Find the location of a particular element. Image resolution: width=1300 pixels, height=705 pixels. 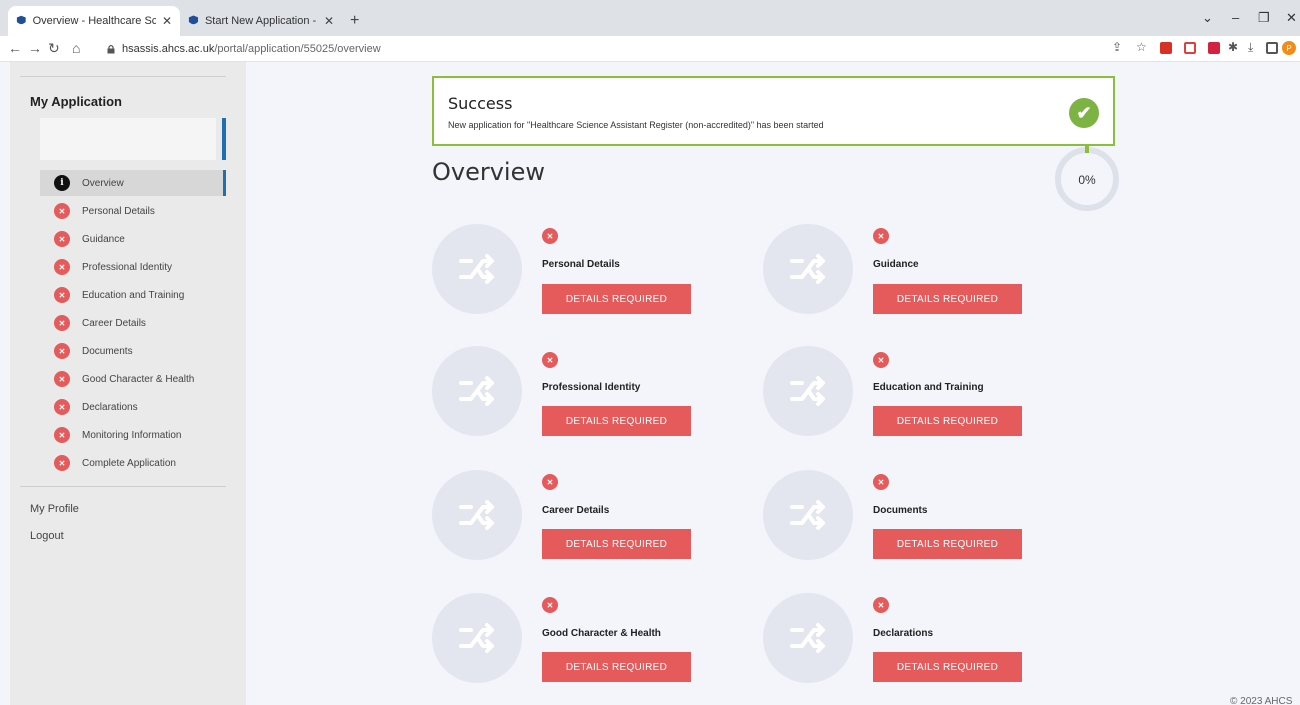

sidebar-item-monitoring-information: ✕ Monitoring Information is located at coordinates (133, 435).